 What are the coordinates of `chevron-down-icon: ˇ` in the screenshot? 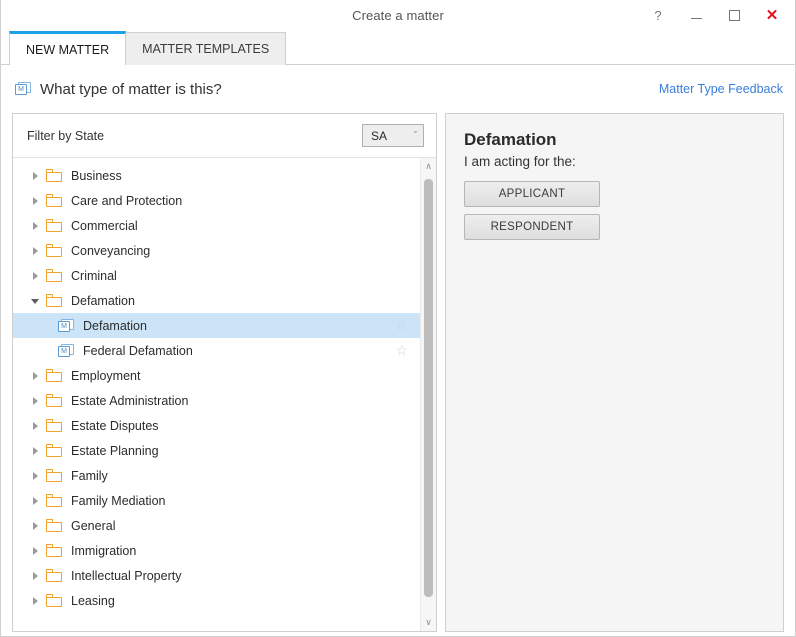 It's located at (415, 135).